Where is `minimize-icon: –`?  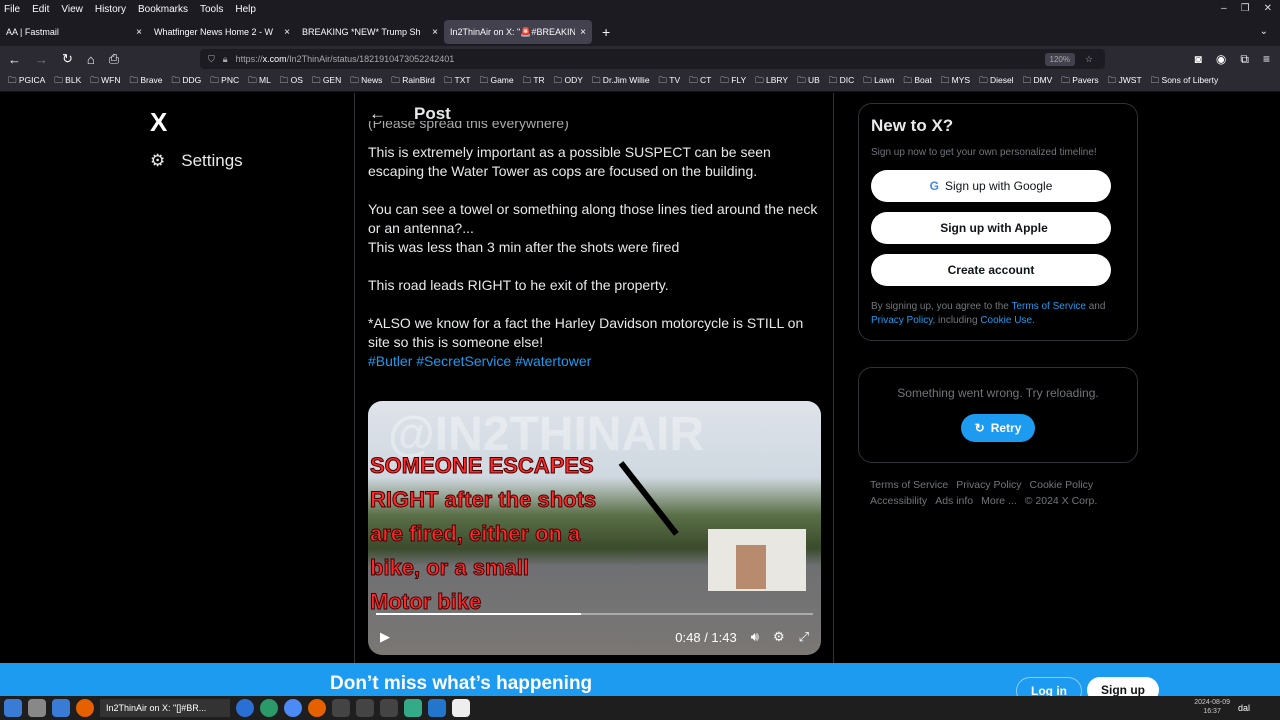
minimize-icon: – is located at coordinates (1224, 8).